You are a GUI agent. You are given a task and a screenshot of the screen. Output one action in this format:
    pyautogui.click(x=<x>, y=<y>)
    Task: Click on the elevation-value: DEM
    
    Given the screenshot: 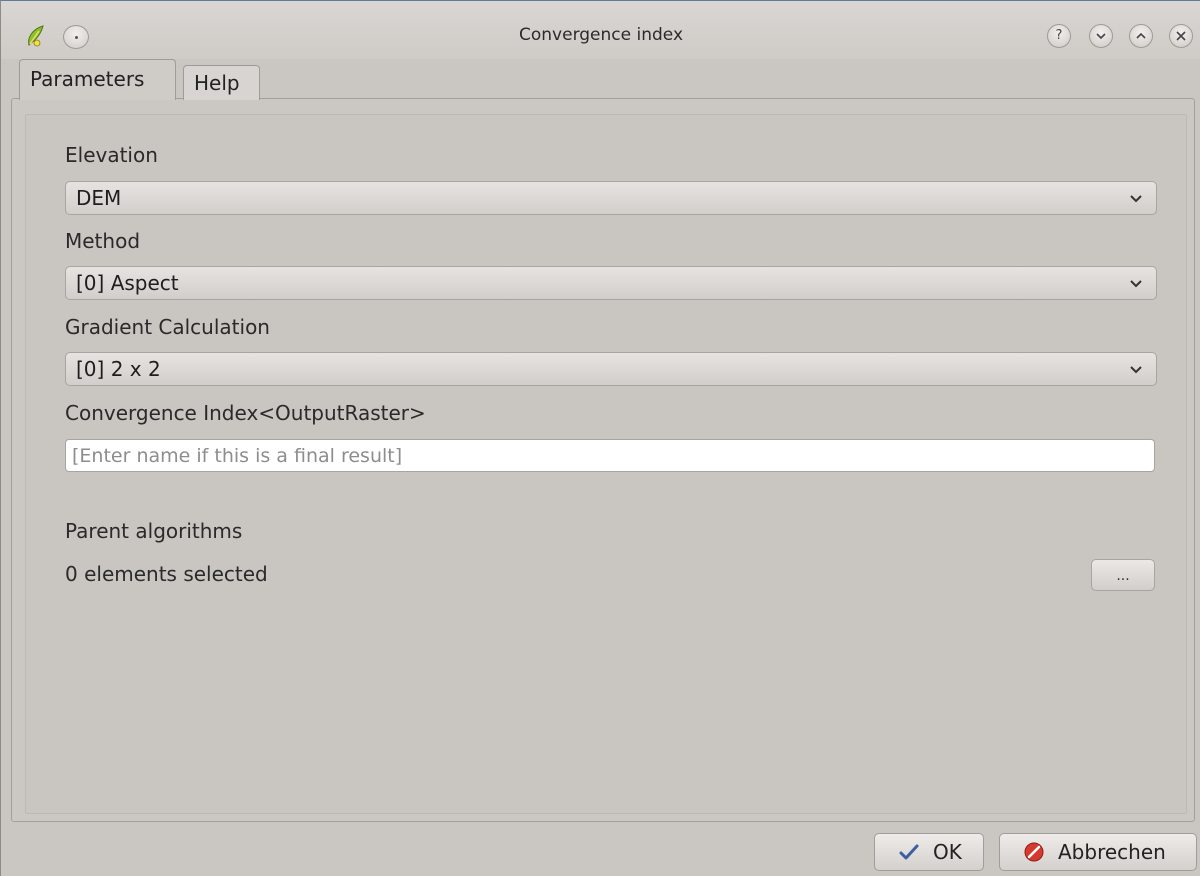 What is the action you would take?
    pyautogui.click(x=99, y=198)
    